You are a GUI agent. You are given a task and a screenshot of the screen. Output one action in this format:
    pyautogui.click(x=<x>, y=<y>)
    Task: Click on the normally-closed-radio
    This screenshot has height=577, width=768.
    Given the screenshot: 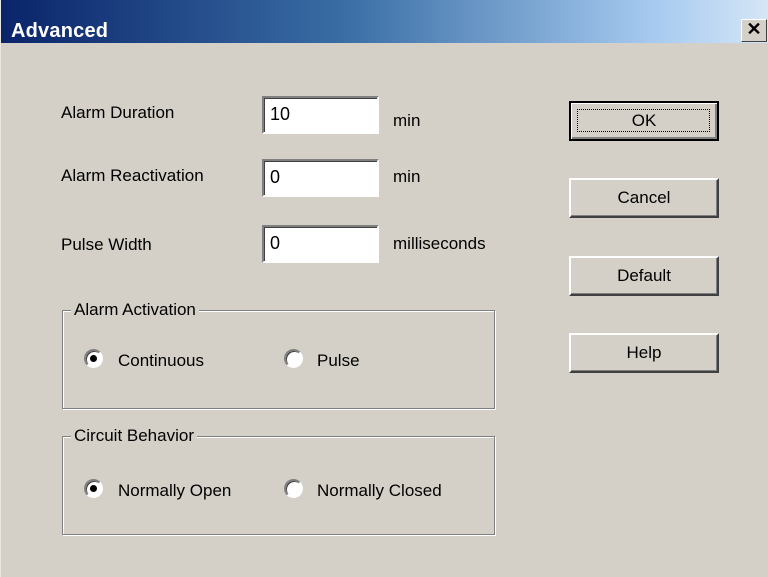 What is the action you would take?
    pyautogui.click(x=293, y=488)
    